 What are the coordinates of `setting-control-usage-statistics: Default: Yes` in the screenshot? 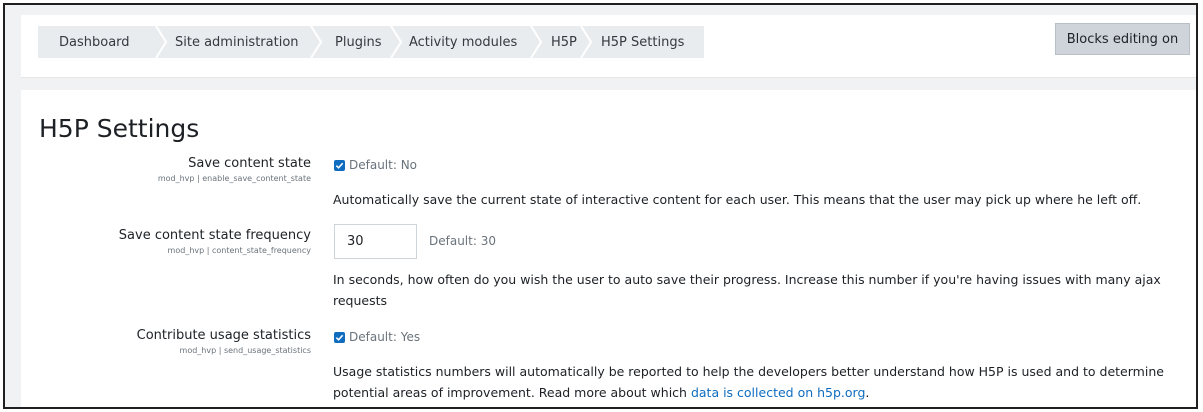 It's located at (377, 337).